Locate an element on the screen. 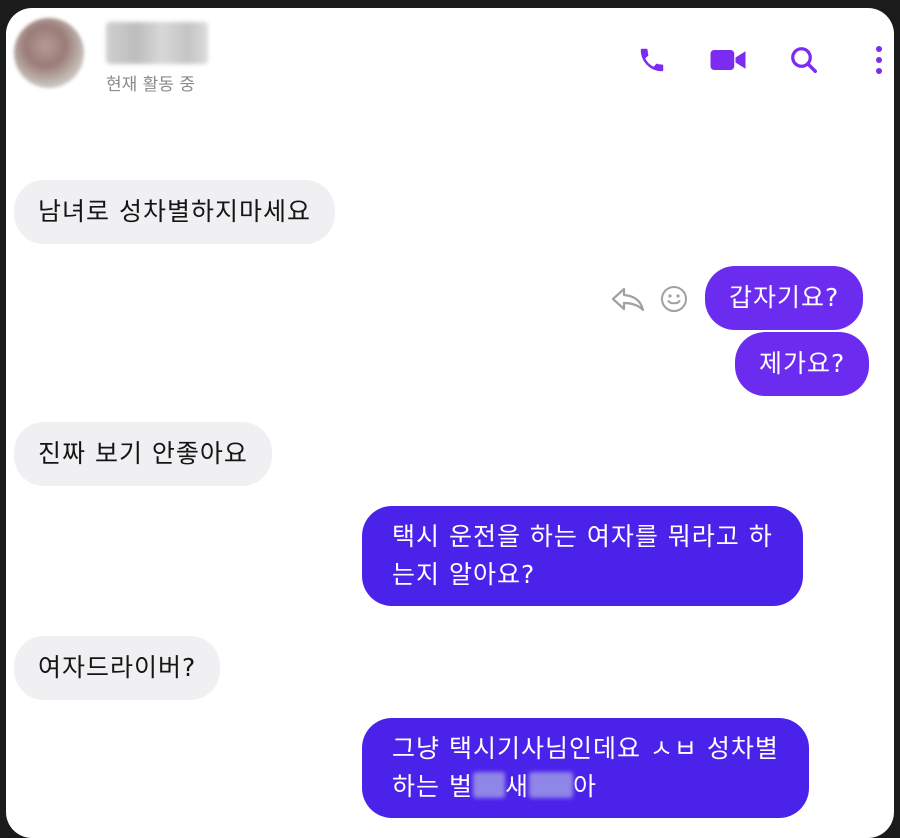 The height and width of the screenshot is (838, 900). message-outgoing: 그냥 택시기사님인데요 ㅅㅂ 성차별 하는 벌 새 아 is located at coordinates (585, 768).